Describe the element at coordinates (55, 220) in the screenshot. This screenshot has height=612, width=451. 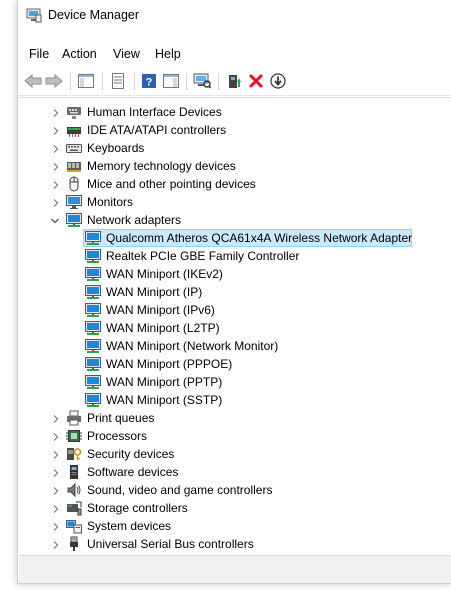
I see `chevron-down-icon` at that location.